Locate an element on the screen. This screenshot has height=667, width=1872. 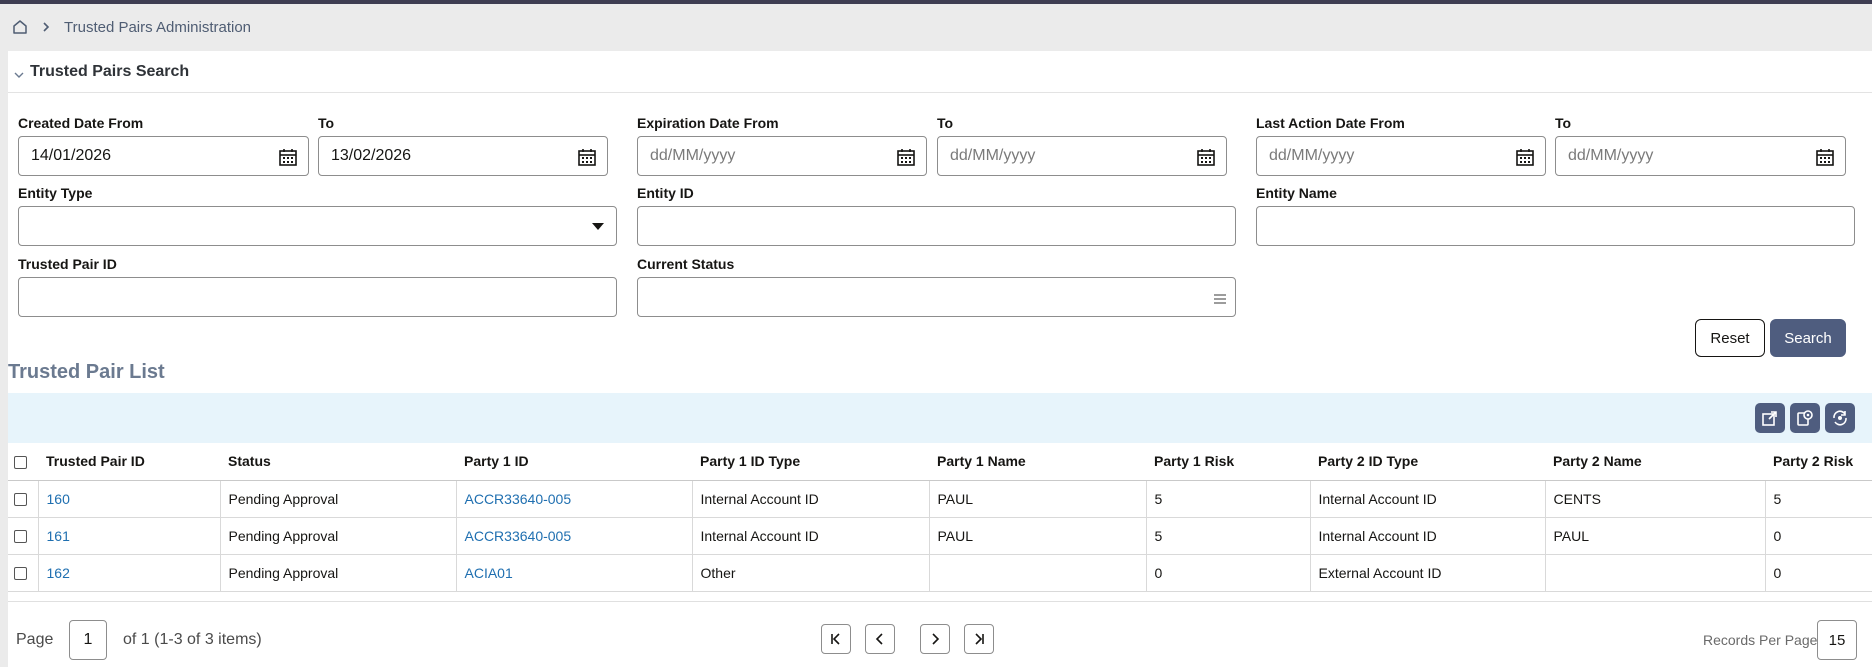
party2-name-cell: CENTS is located at coordinates (1655, 499).